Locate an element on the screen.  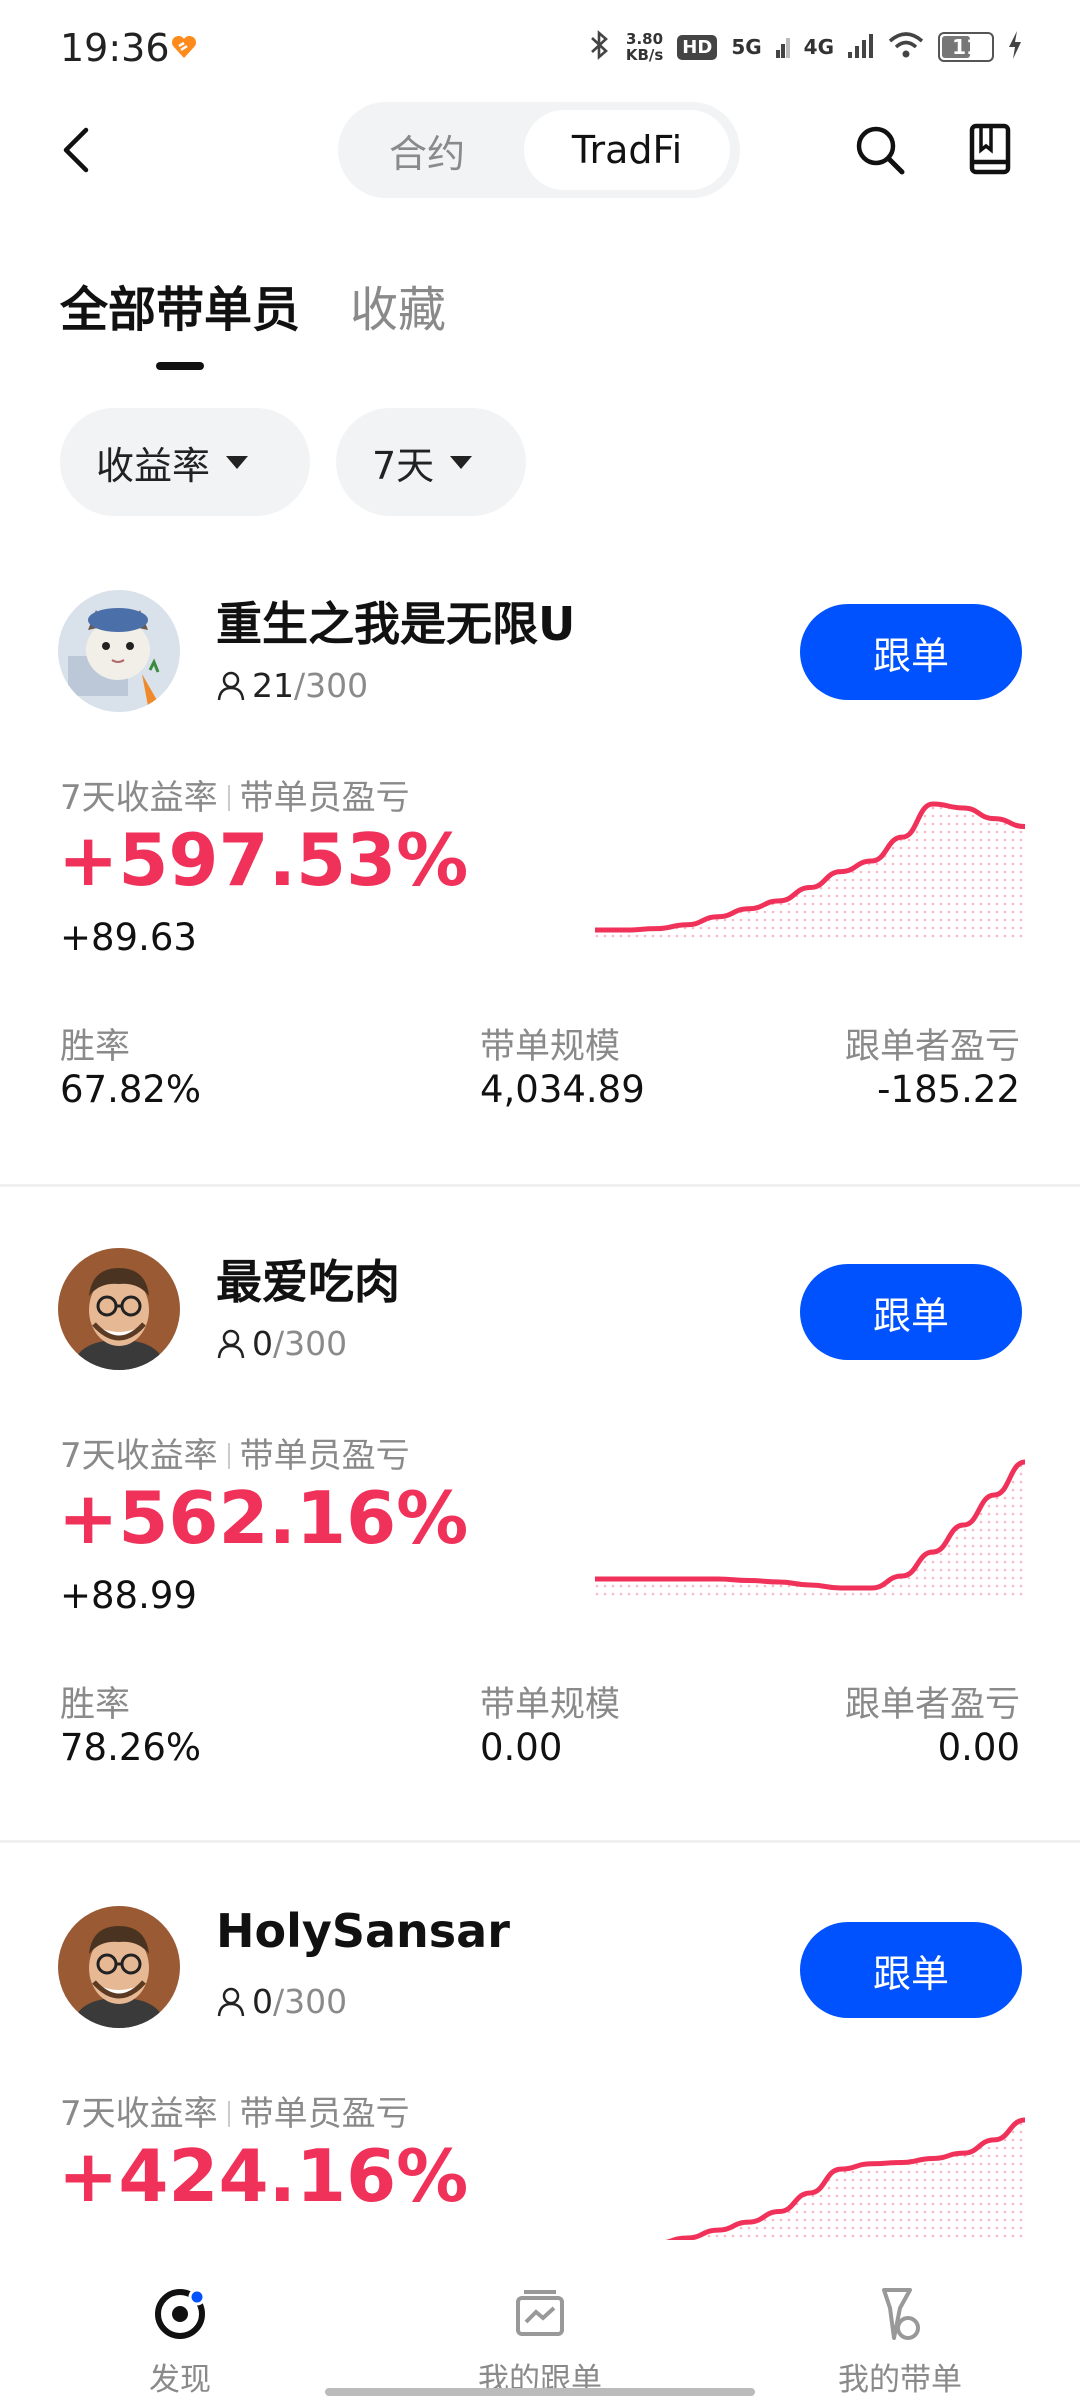
period-filter-label: 7天 is located at coordinates (403, 465).